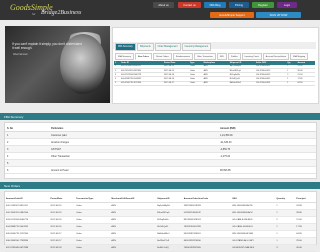 This screenshot has width=320, height=252. Describe the element at coordinates (27, 213) in the screenshot. I see `cell: 402-7654321-0987654` at that location.